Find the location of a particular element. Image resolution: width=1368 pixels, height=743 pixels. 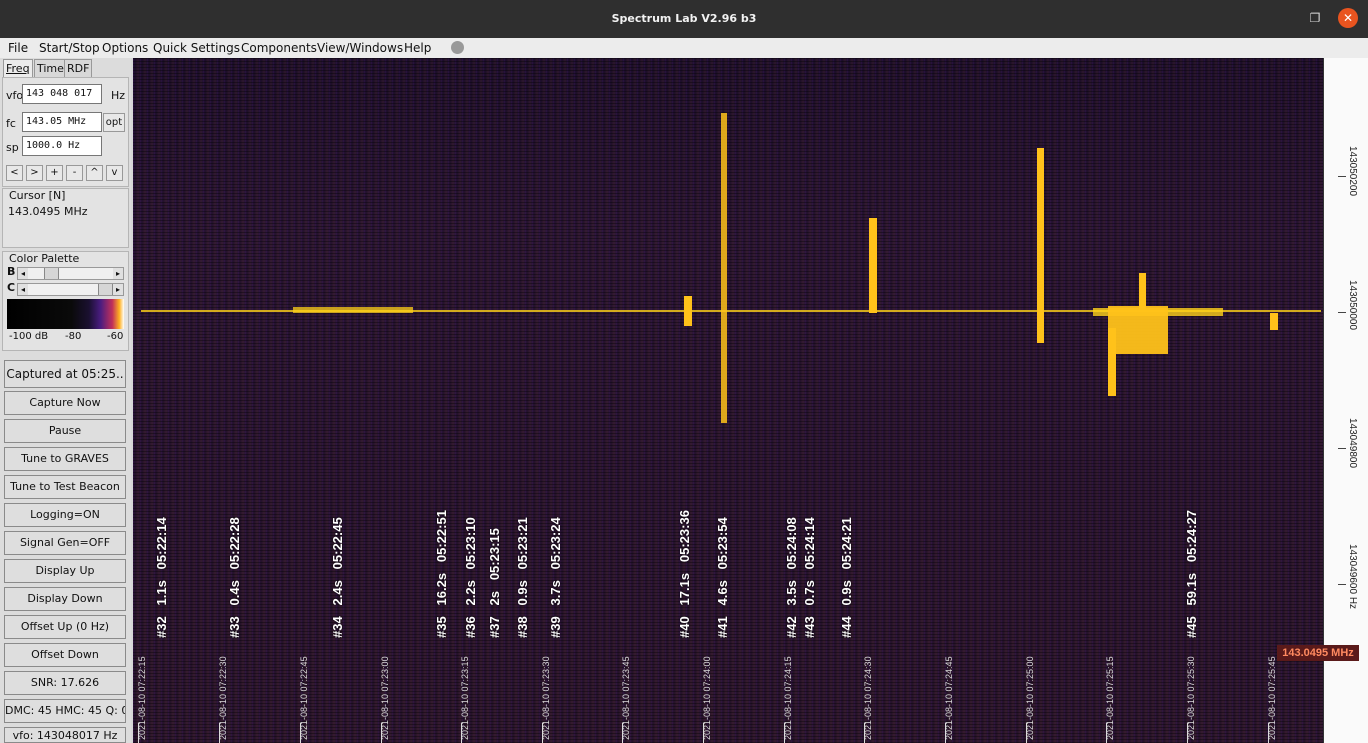

menu-view-windows: View/Windows is located at coordinates (360, 48).